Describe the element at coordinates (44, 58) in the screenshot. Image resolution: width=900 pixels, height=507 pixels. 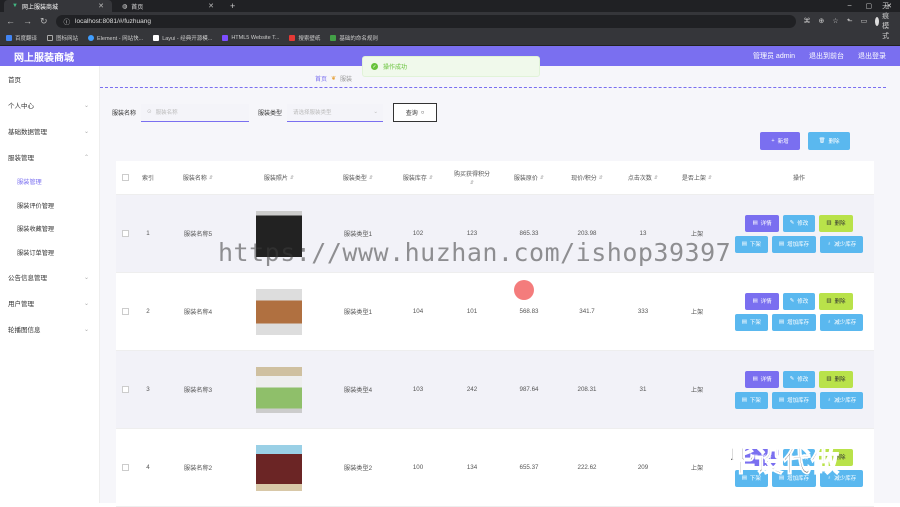
I see `app-title: 网上服装商城` at that location.